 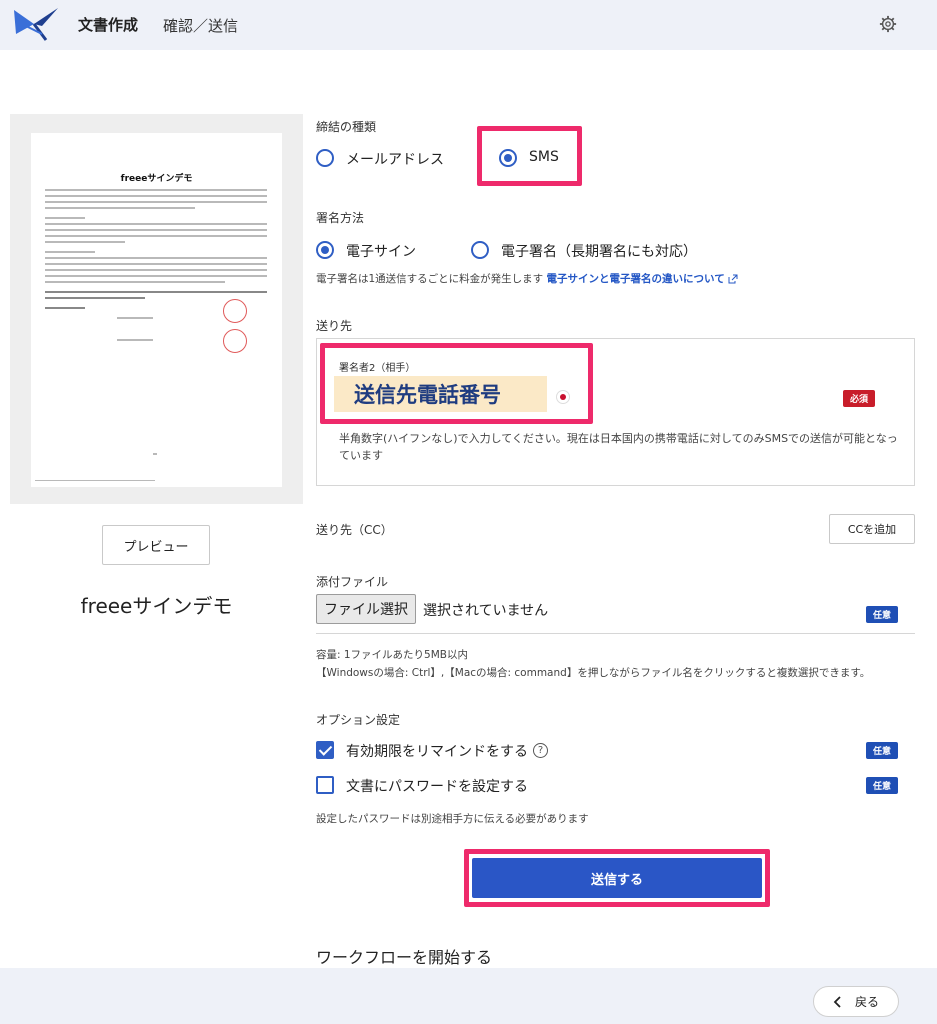 What do you see at coordinates (733, 279) in the screenshot?
I see `external-link-icon` at bounding box center [733, 279].